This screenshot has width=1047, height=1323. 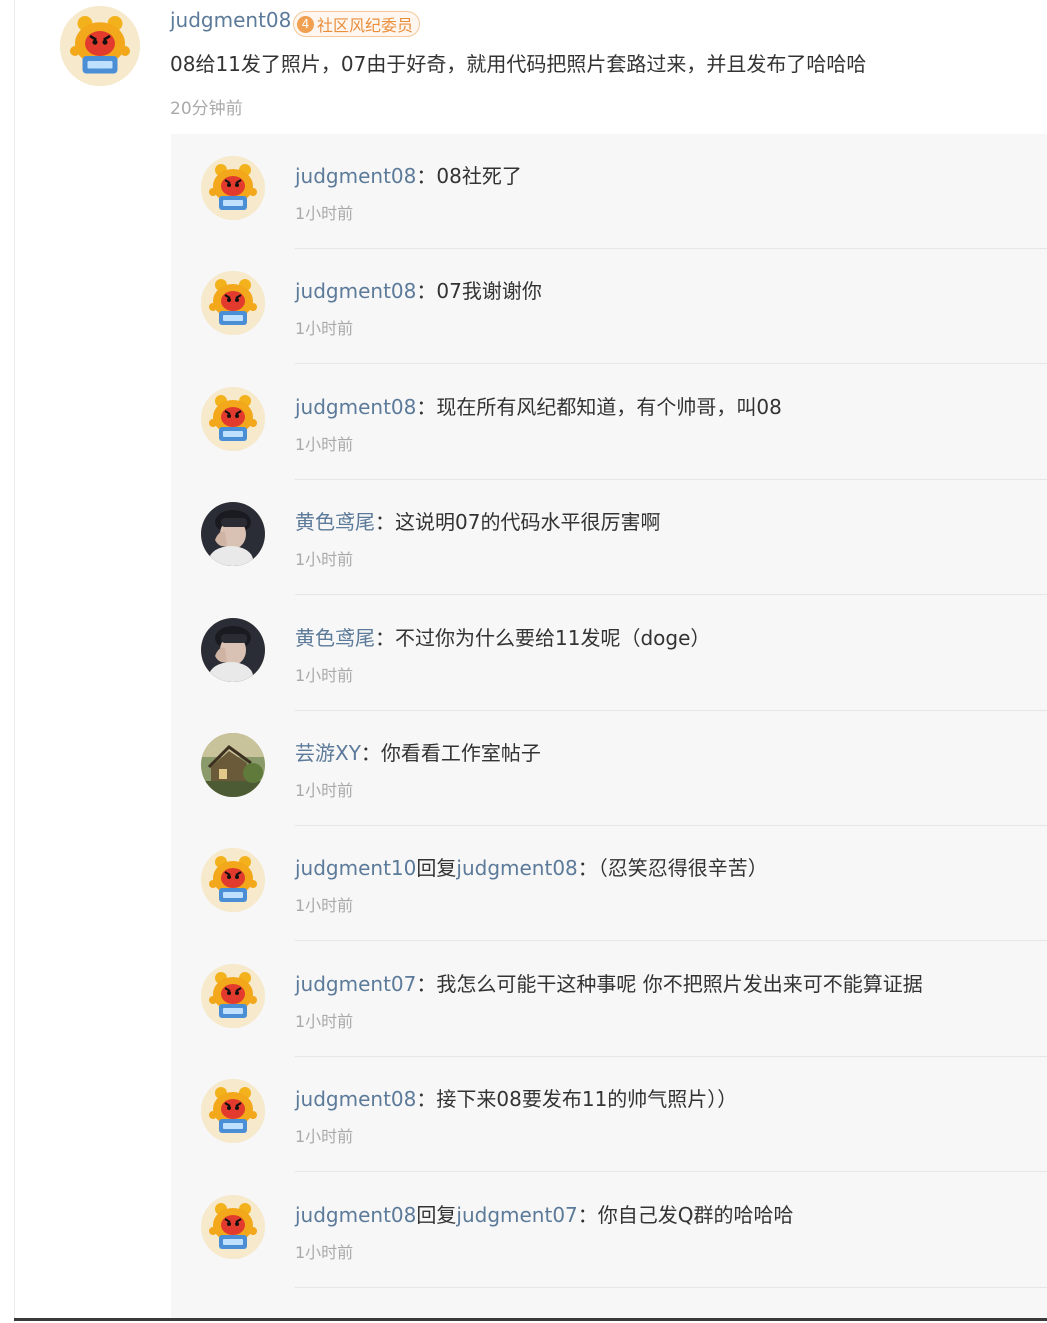 I want to click on reply-text: 你自己发Q群的哈哈哈, so click(x=695, y=1214).